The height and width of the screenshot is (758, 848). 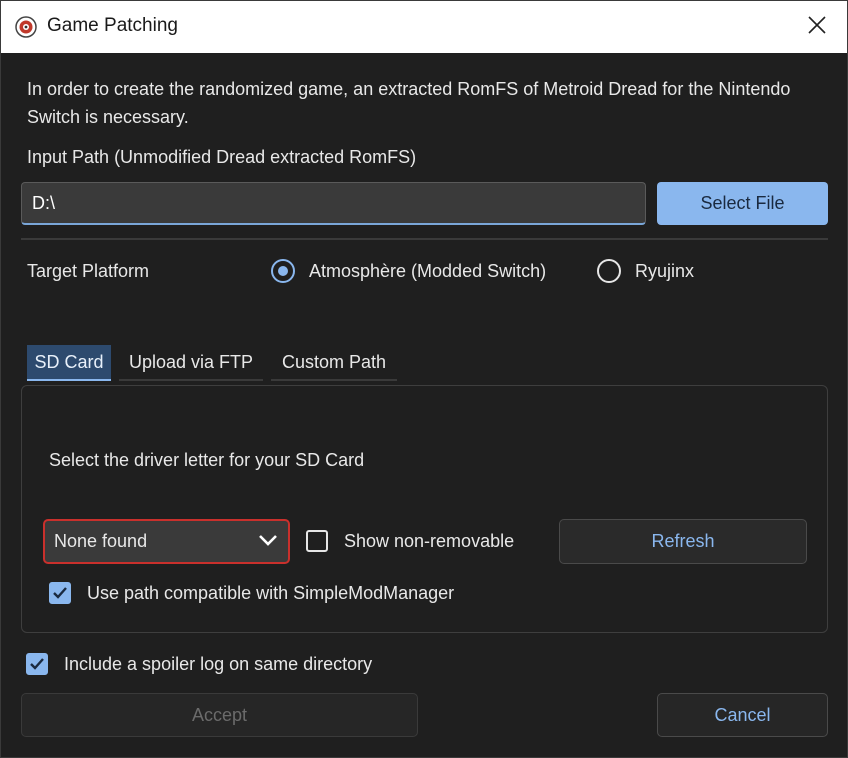 I want to click on dropdown-value: None found, so click(x=101, y=541).